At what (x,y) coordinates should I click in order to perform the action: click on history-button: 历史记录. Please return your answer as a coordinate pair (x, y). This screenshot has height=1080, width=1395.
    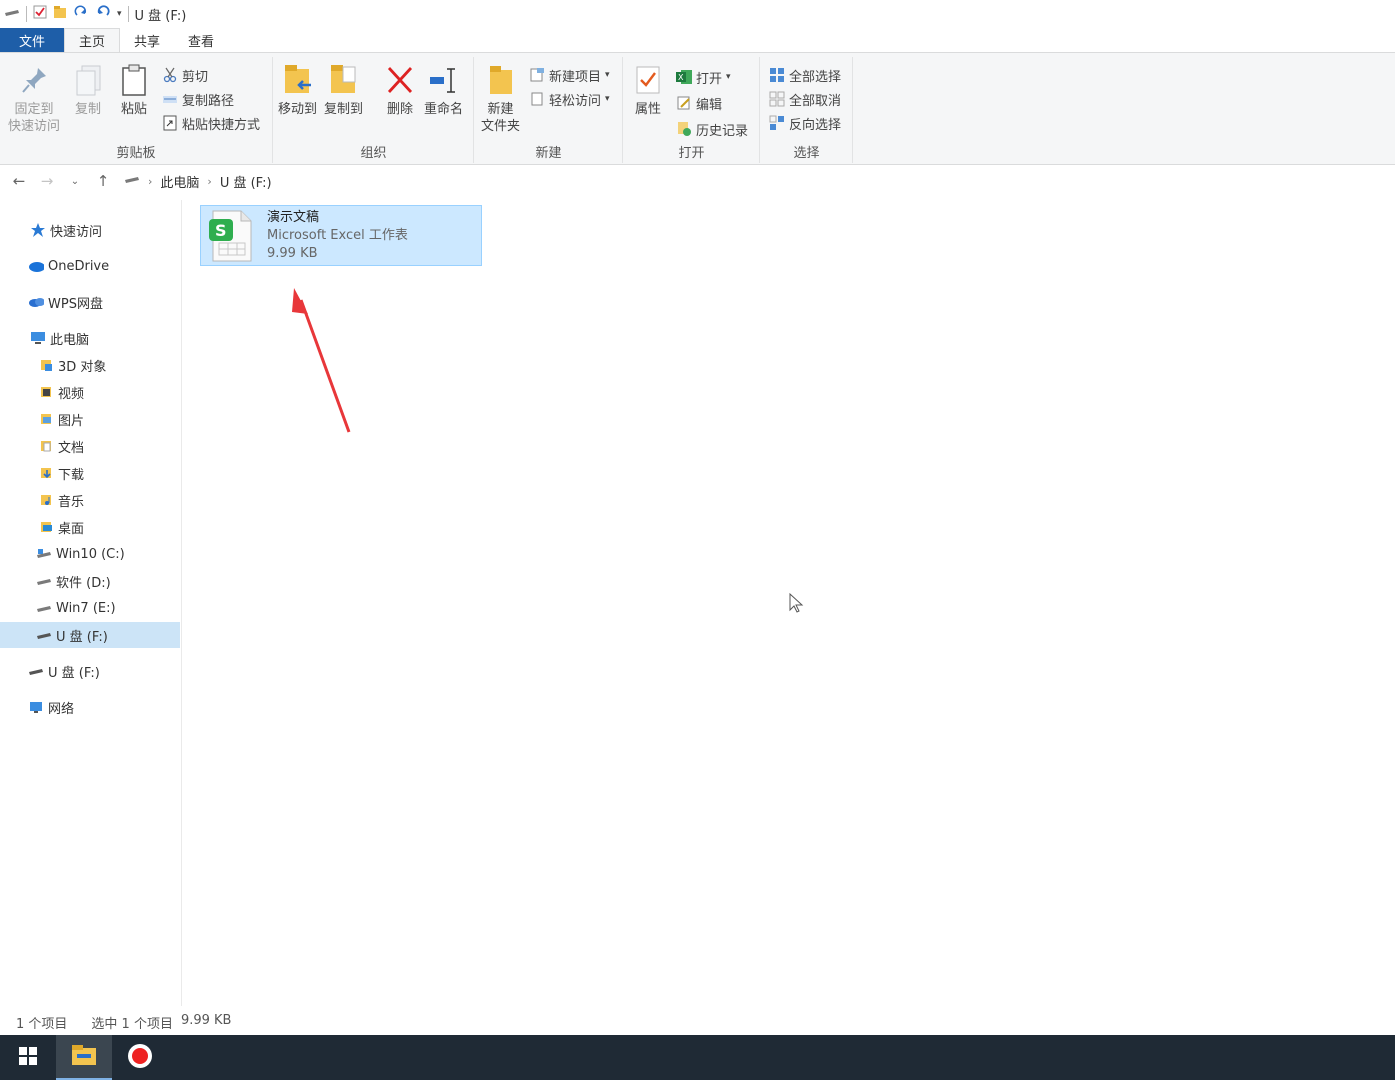
    Looking at the image, I should click on (712, 129).